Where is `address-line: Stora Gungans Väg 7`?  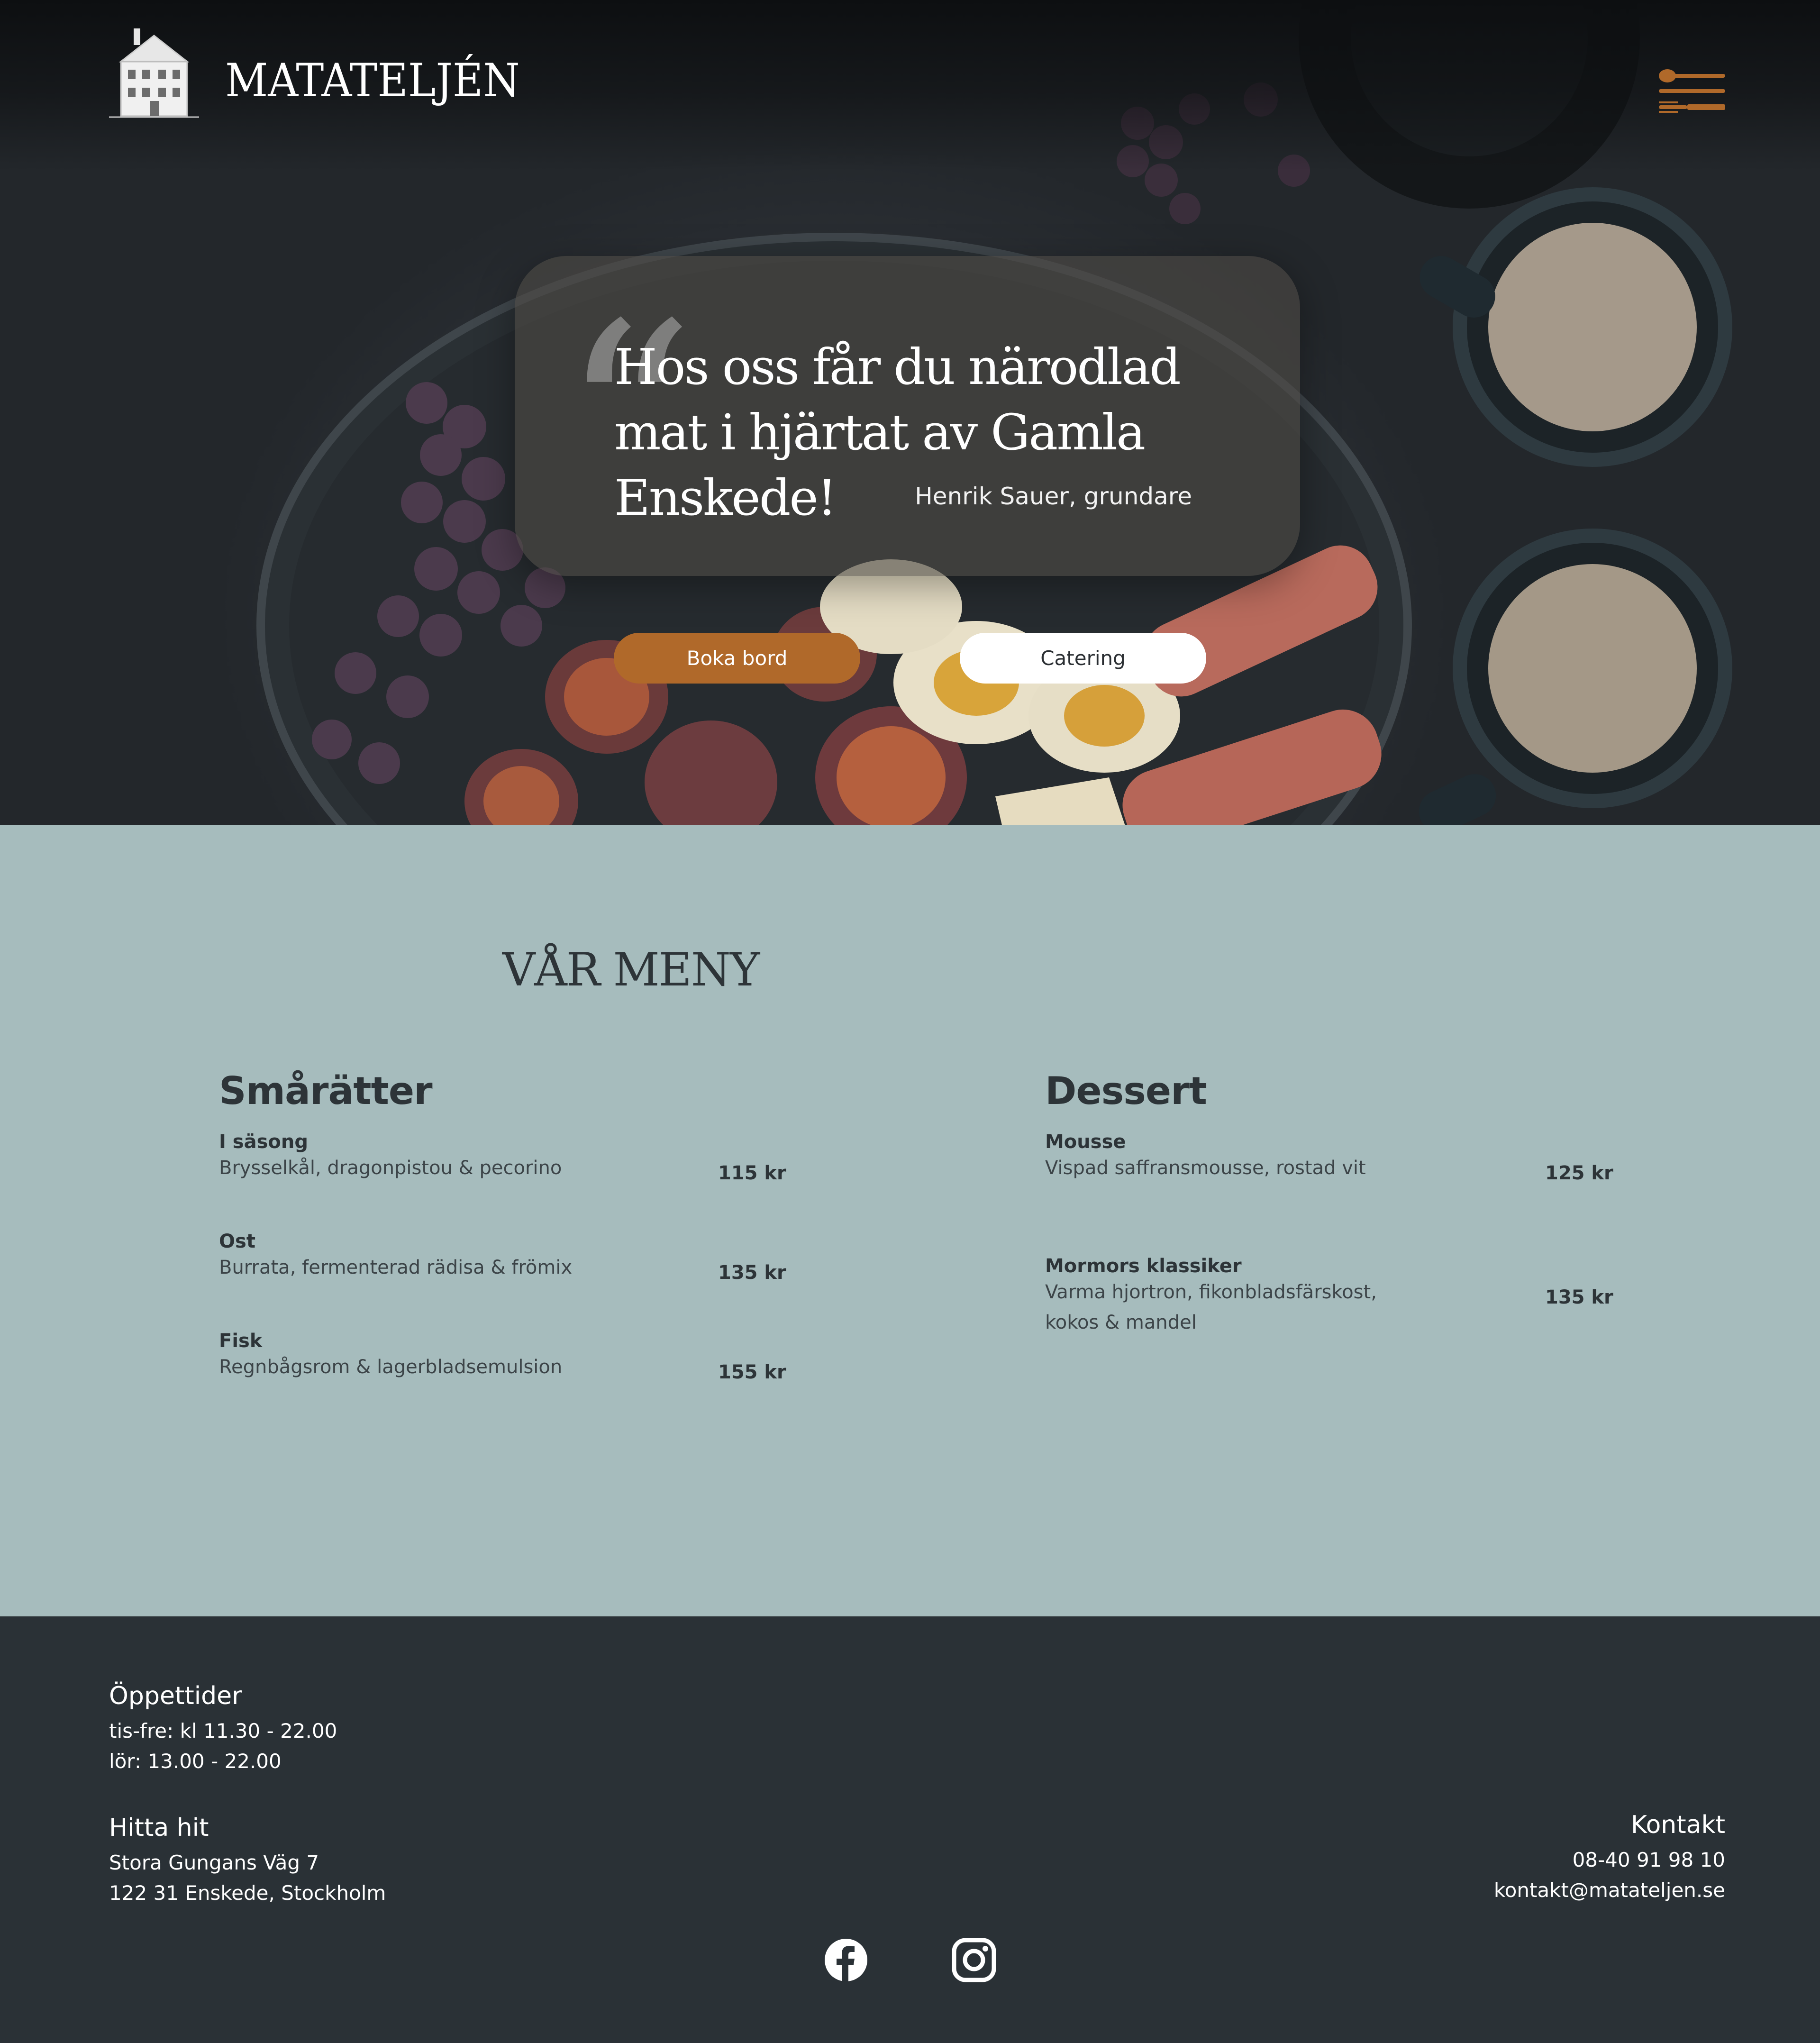 address-line: Stora Gungans Väg 7 is located at coordinates (214, 1862).